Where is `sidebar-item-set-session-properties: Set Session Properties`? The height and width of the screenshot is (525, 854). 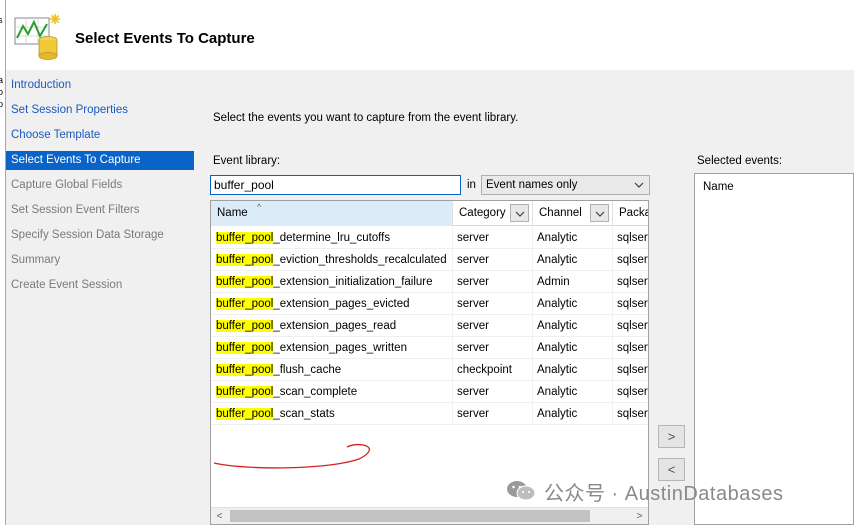 sidebar-item-set-session-properties: Set Session Properties is located at coordinates (100, 110).